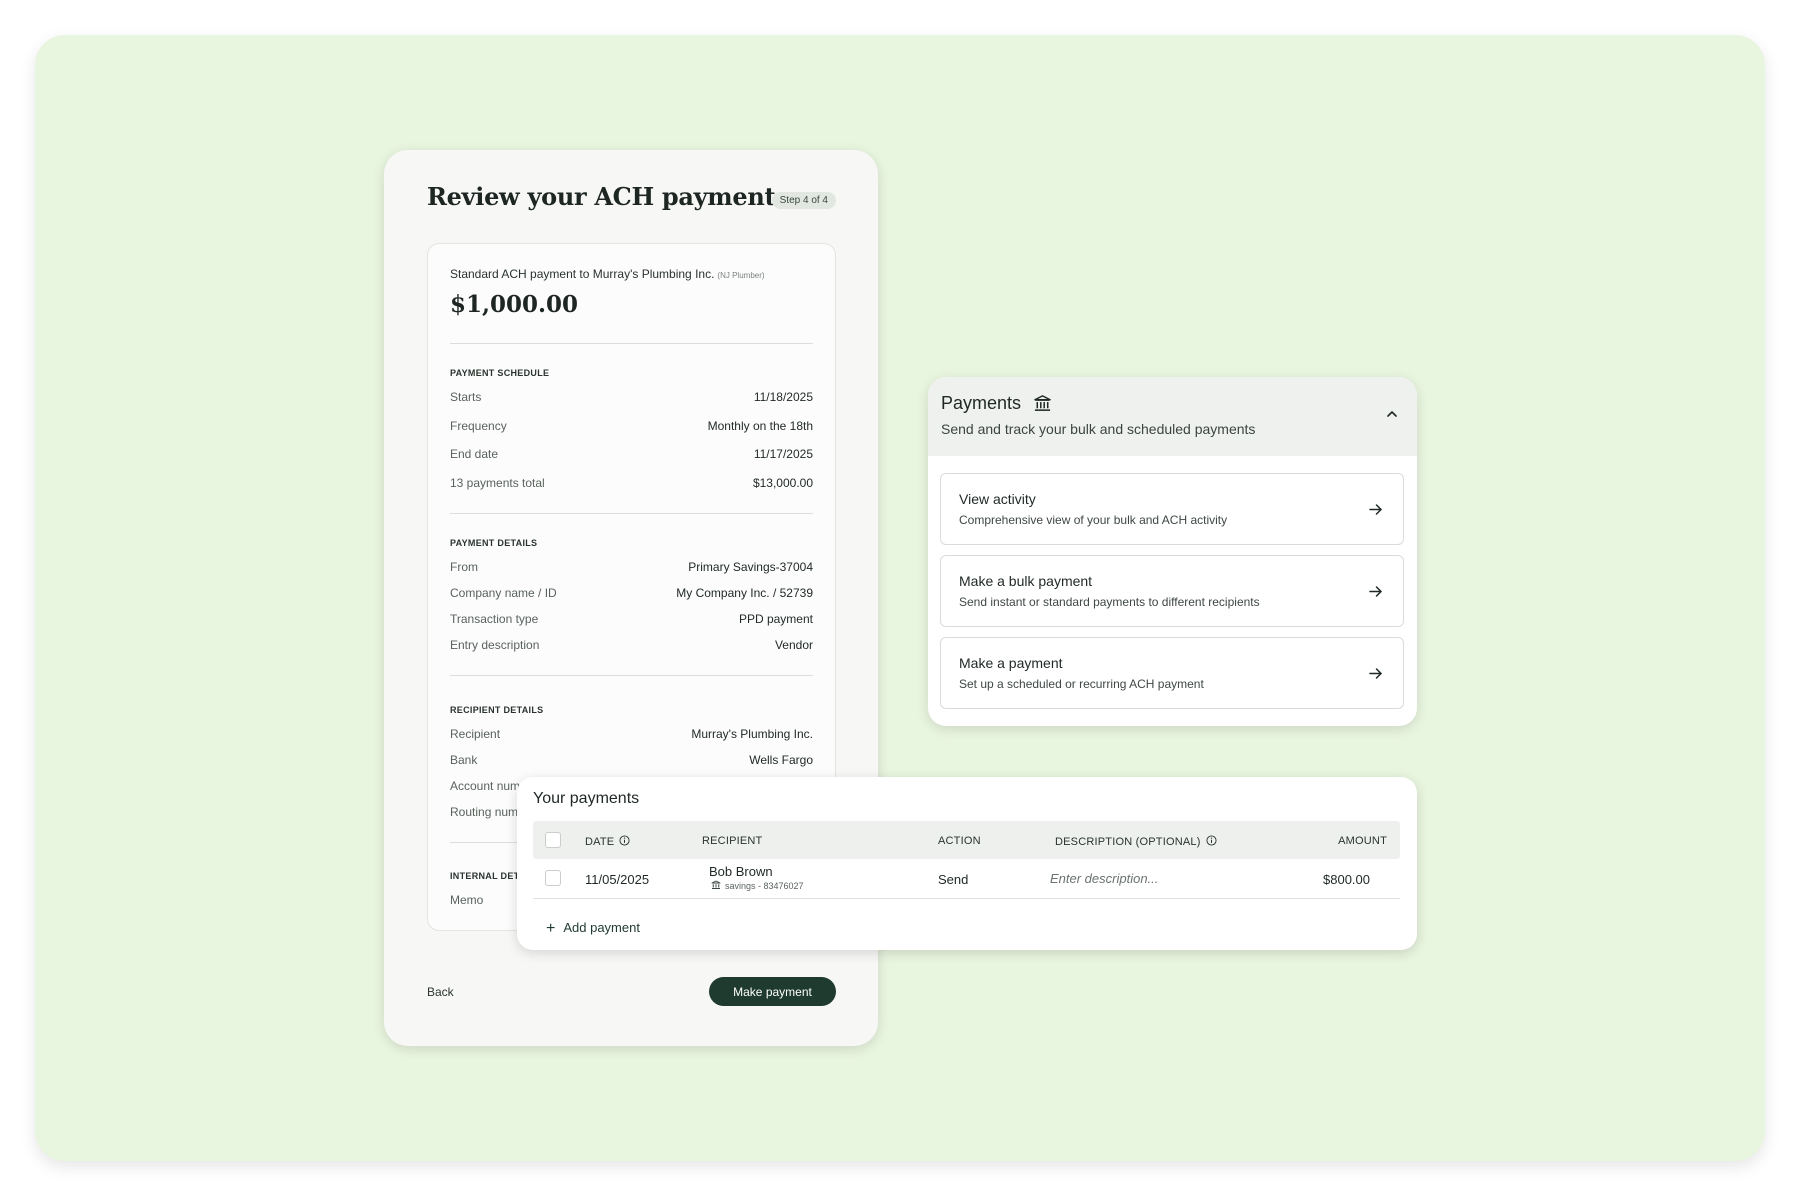 This screenshot has height=1196, width=1800. Describe the element at coordinates (464, 760) in the screenshot. I see `recipient-label-bank: Bank` at that location.